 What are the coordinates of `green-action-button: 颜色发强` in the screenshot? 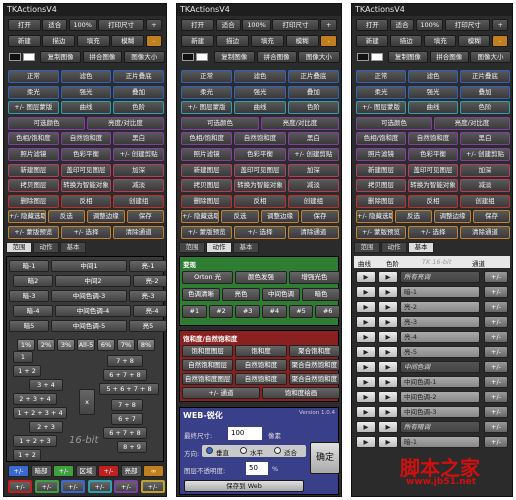 It's located at (261, 277).